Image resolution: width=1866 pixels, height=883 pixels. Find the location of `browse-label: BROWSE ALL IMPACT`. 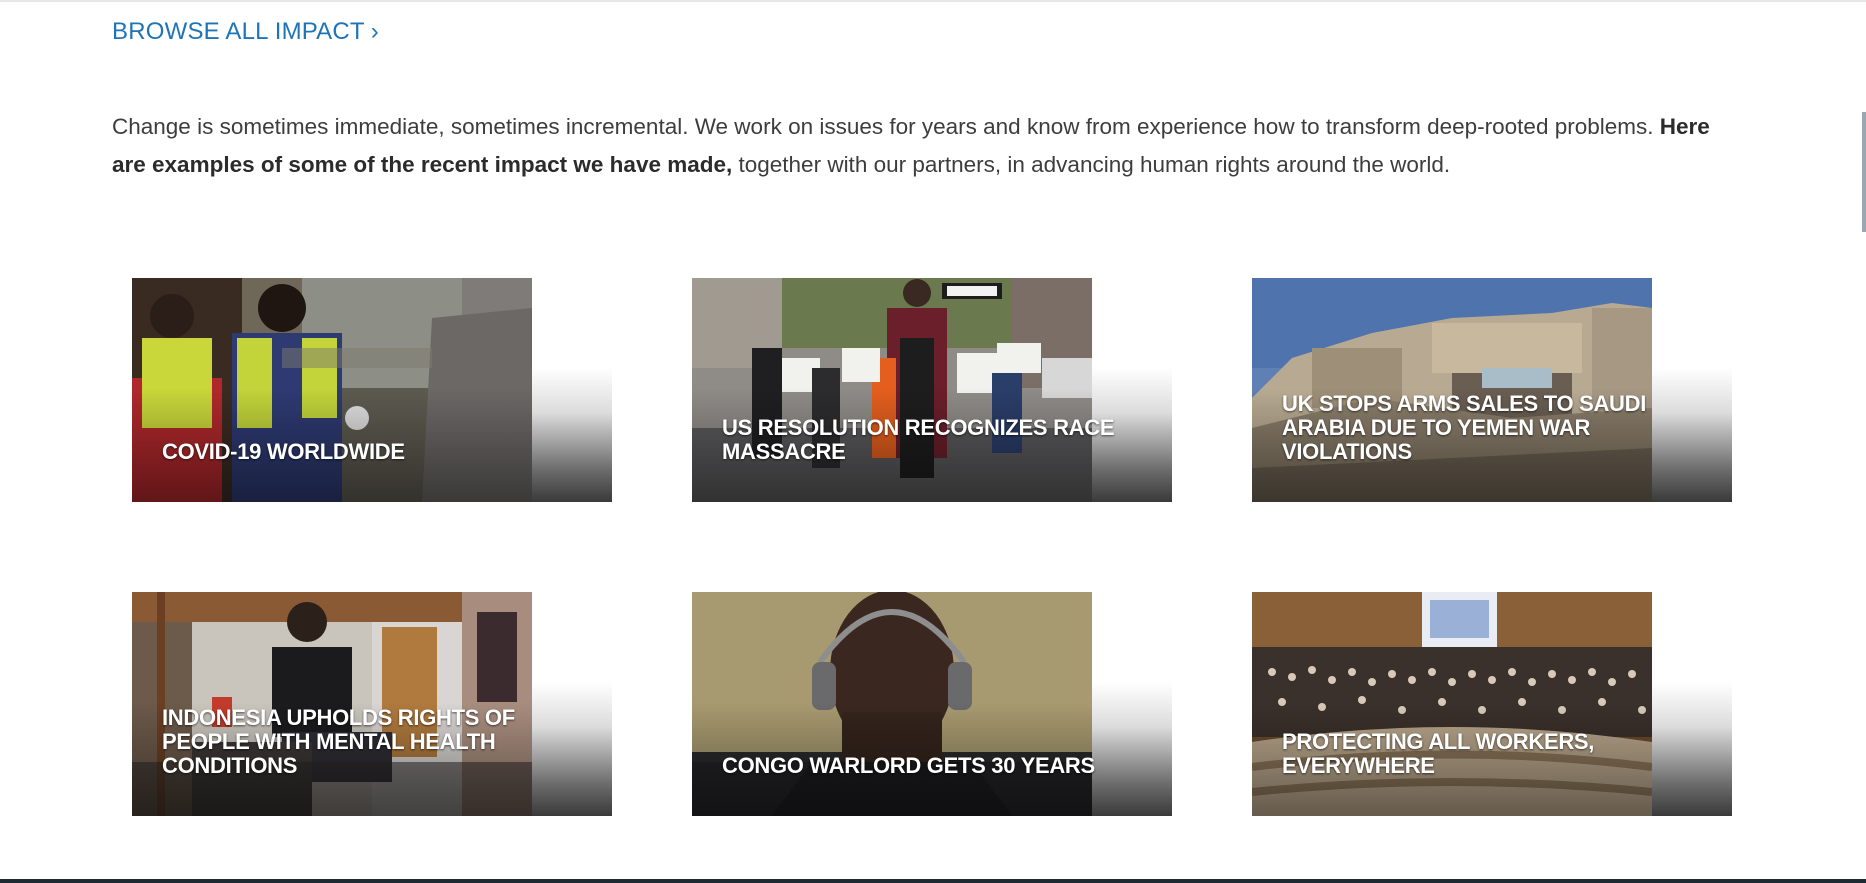

browse-label: BROWSE ALL IMPACT is located at coordinates (238, 31).